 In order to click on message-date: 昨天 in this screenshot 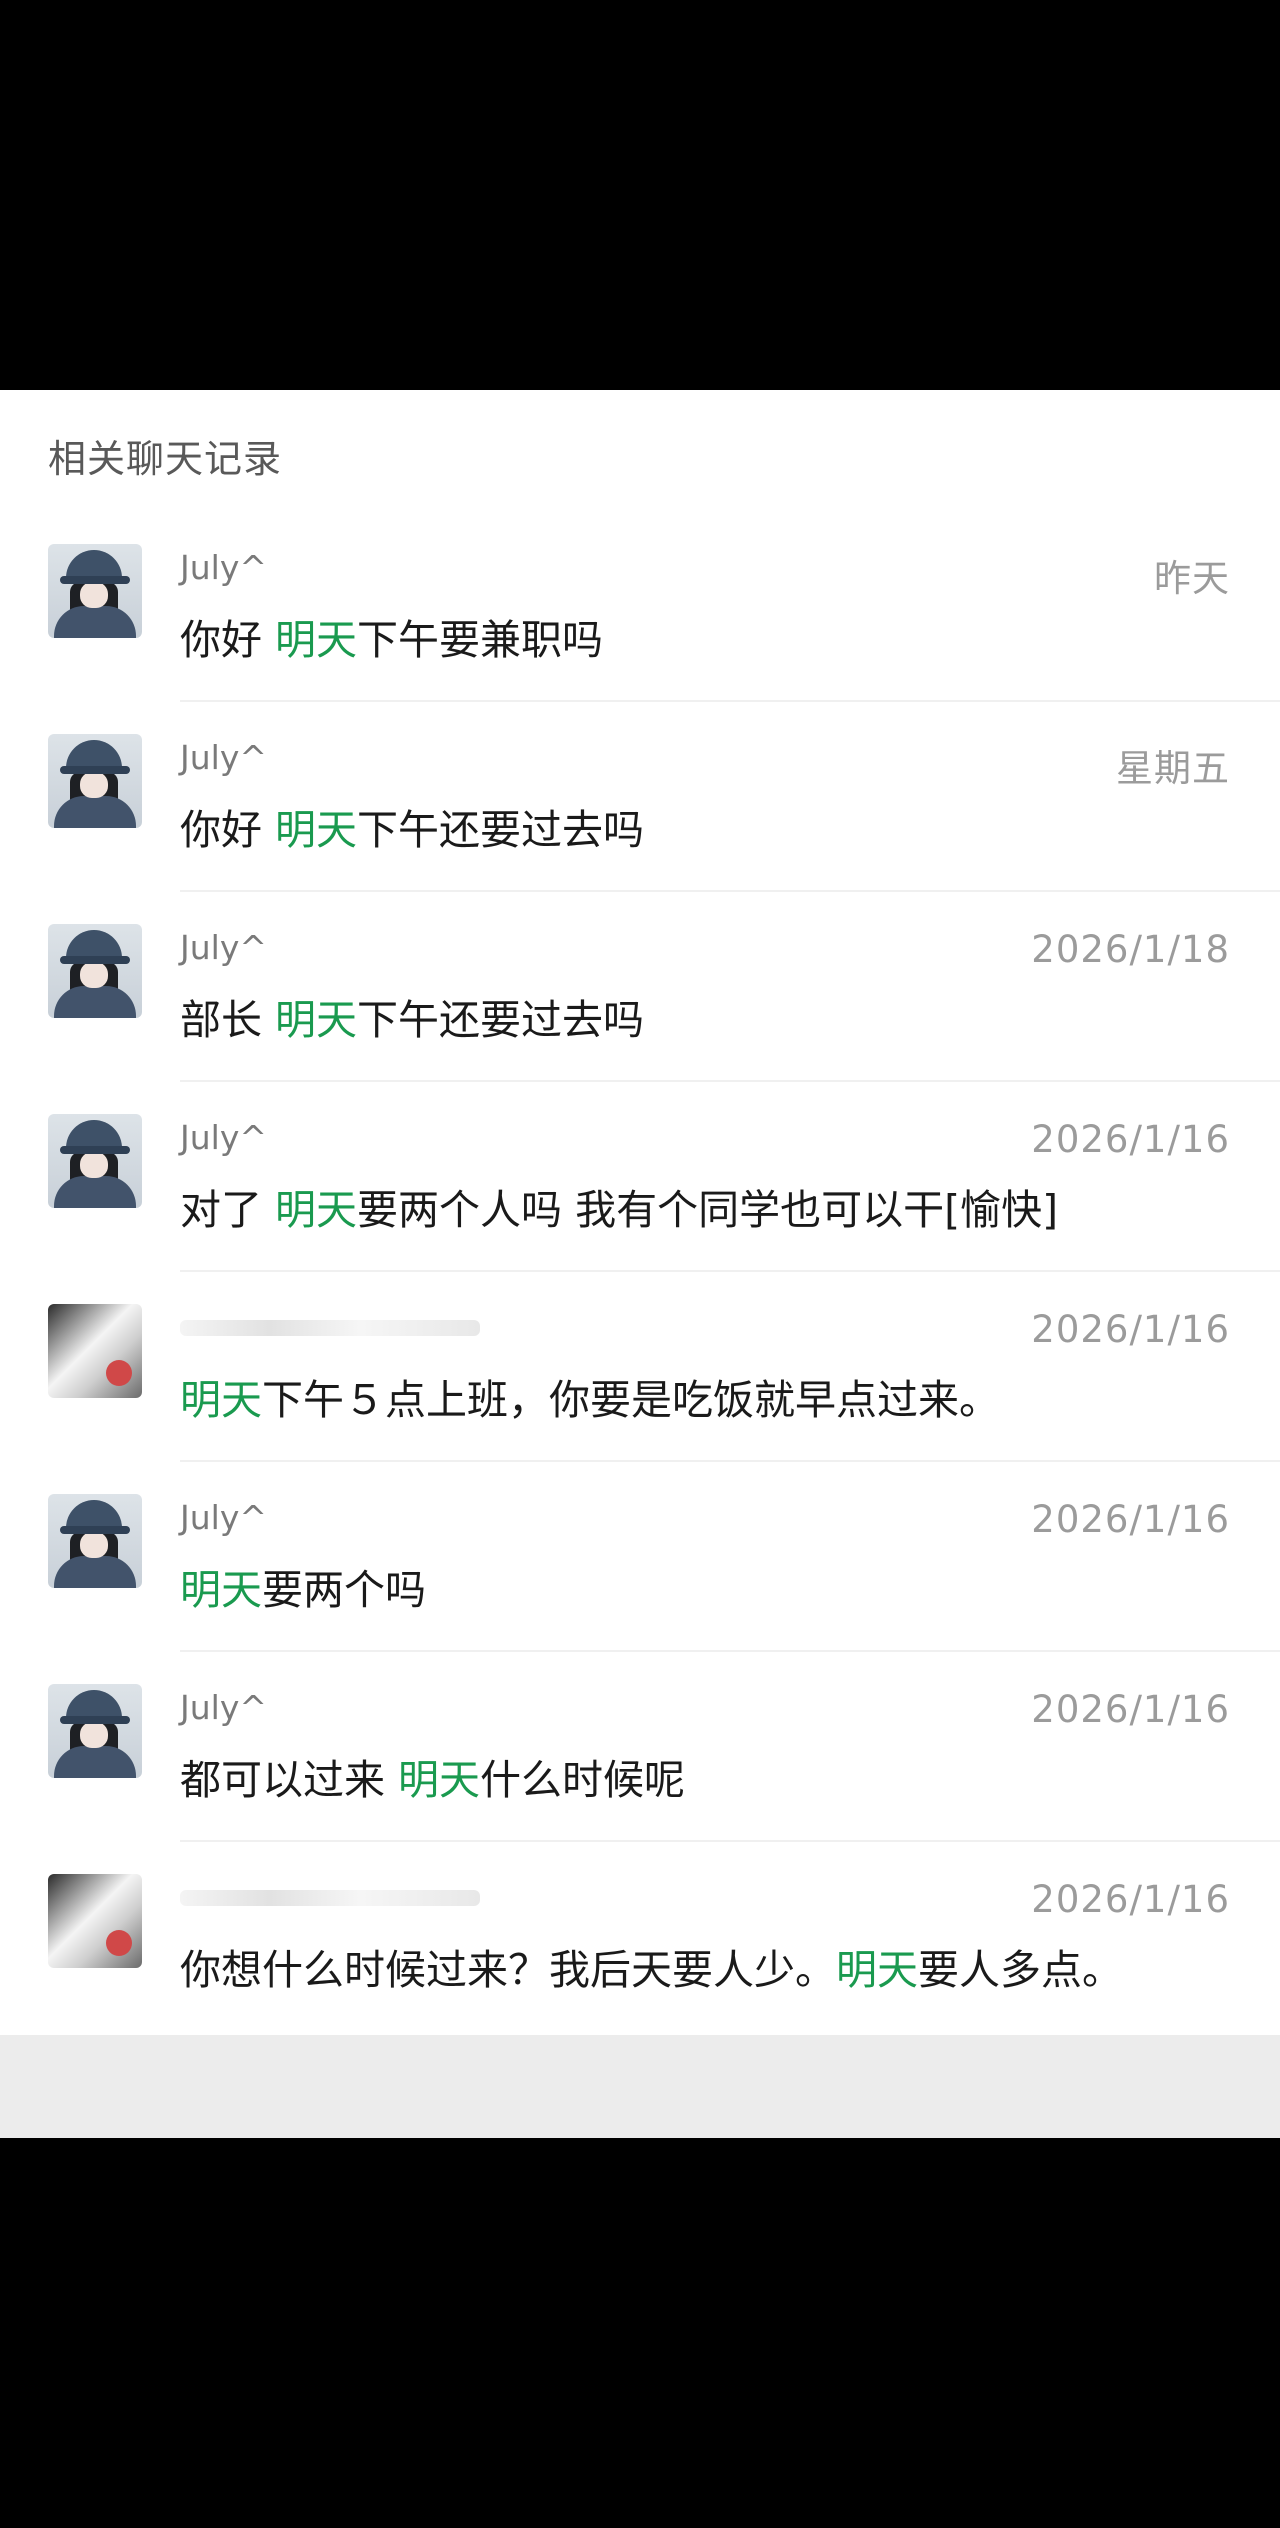, I will do `click(1192, 578)`.